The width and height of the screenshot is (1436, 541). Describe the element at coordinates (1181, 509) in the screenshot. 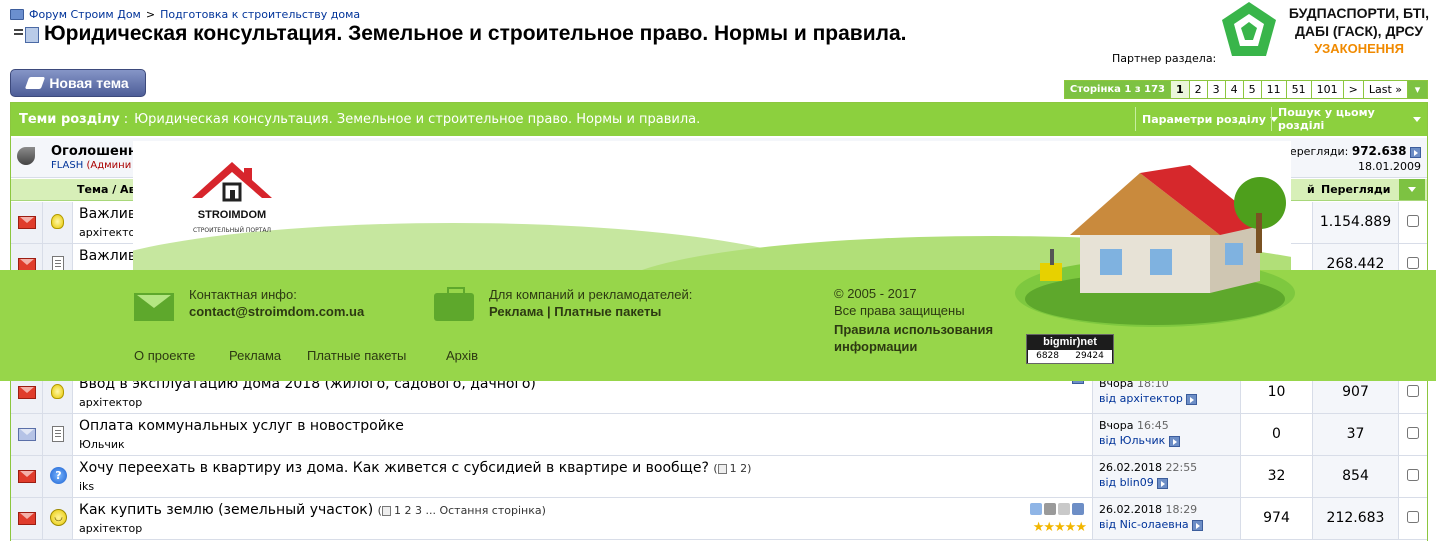

I see `last-post-time: 18:29` at that location.